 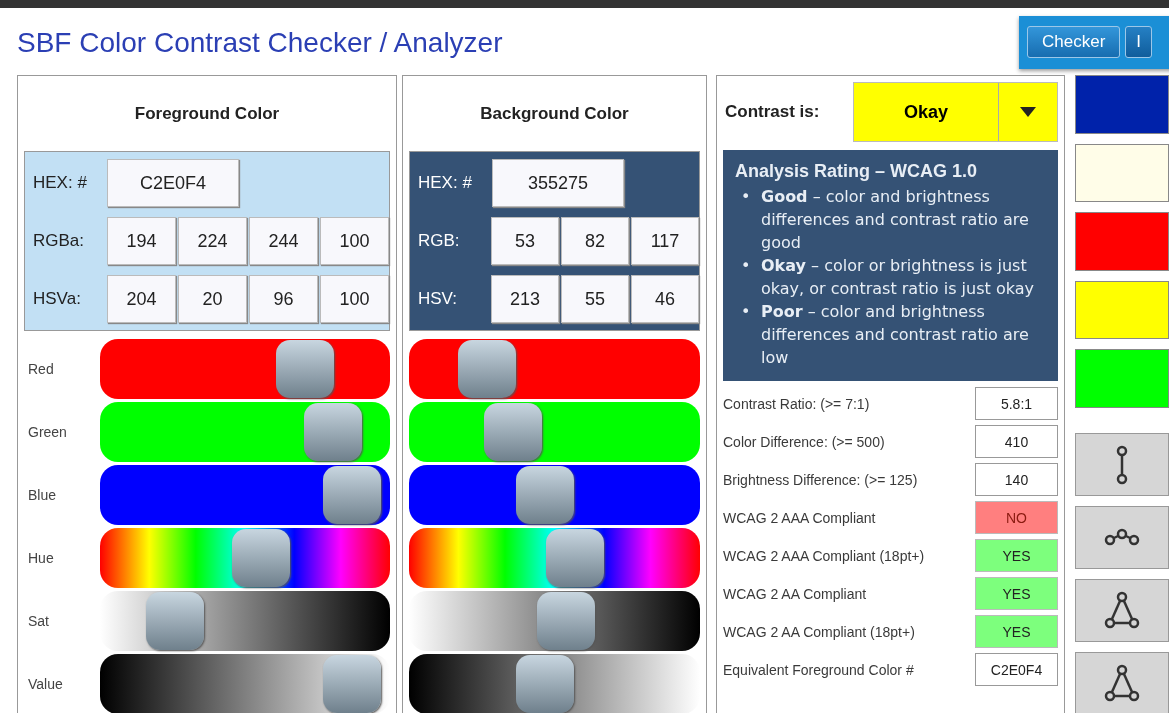 I want to click on number-field: 224, so click(x=212, y=241).